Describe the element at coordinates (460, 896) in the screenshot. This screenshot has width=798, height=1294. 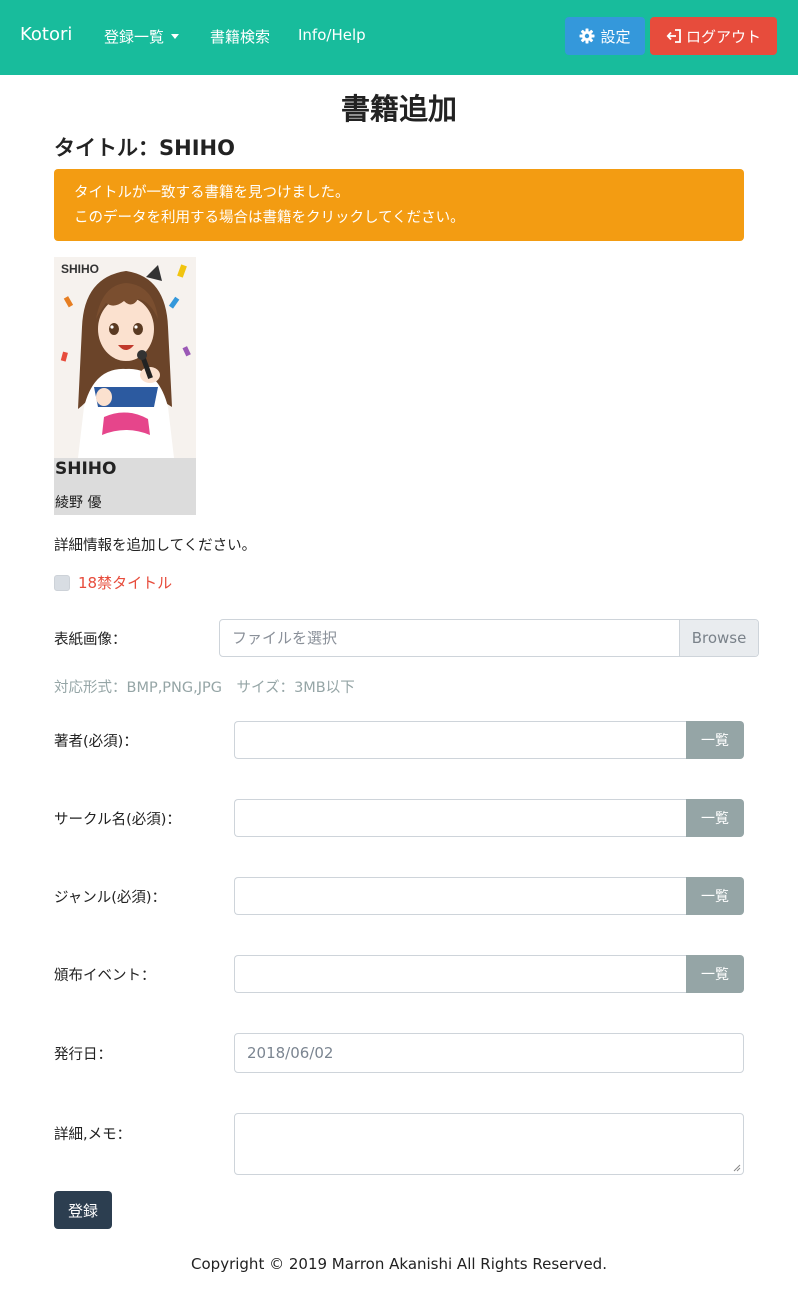
I see `genre-input` at that location.